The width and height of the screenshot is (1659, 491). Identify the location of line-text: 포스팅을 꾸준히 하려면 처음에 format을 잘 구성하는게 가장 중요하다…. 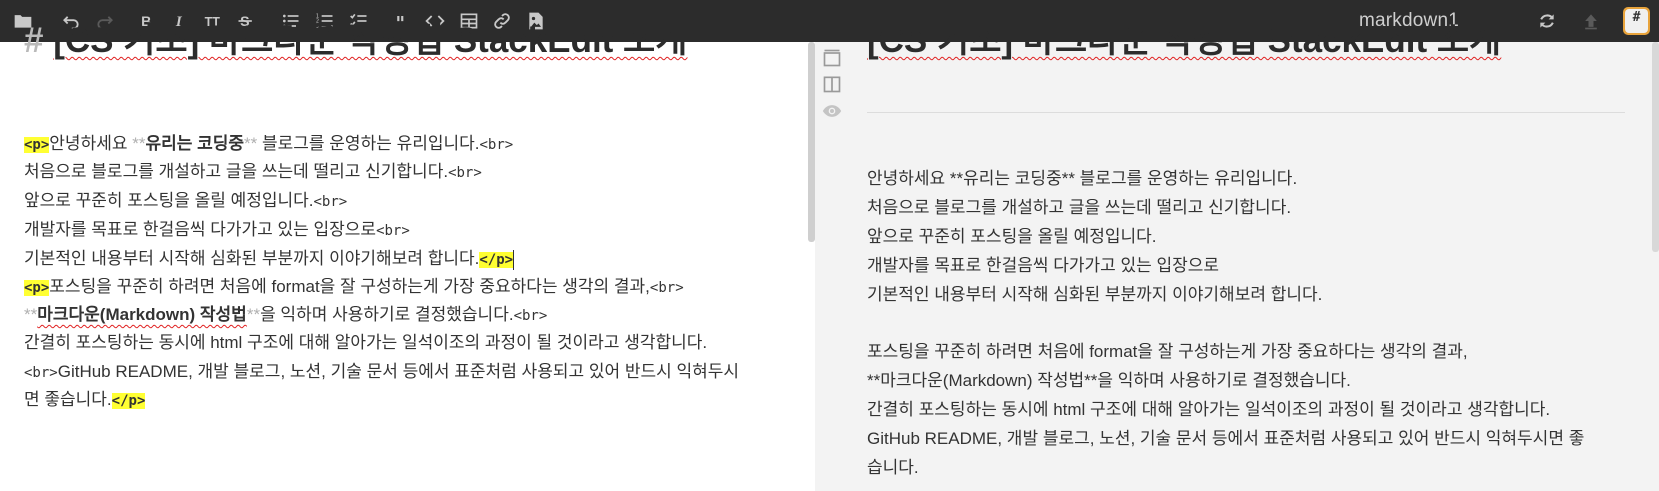
(349, 286).